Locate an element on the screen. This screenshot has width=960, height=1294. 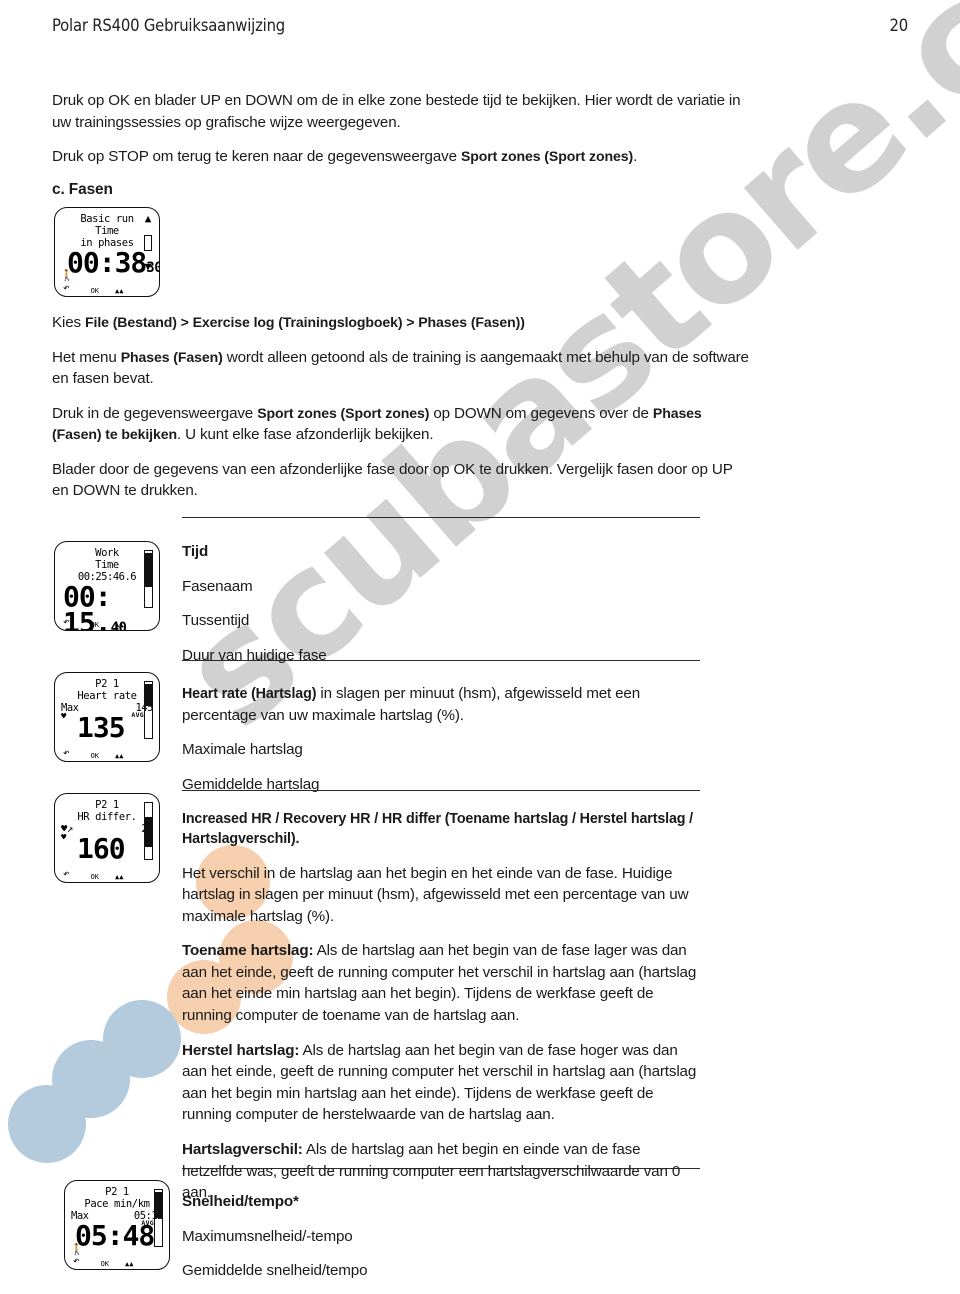
up-down-arrows-icon: ▲ ▼ is located at coordinates (148, 242).